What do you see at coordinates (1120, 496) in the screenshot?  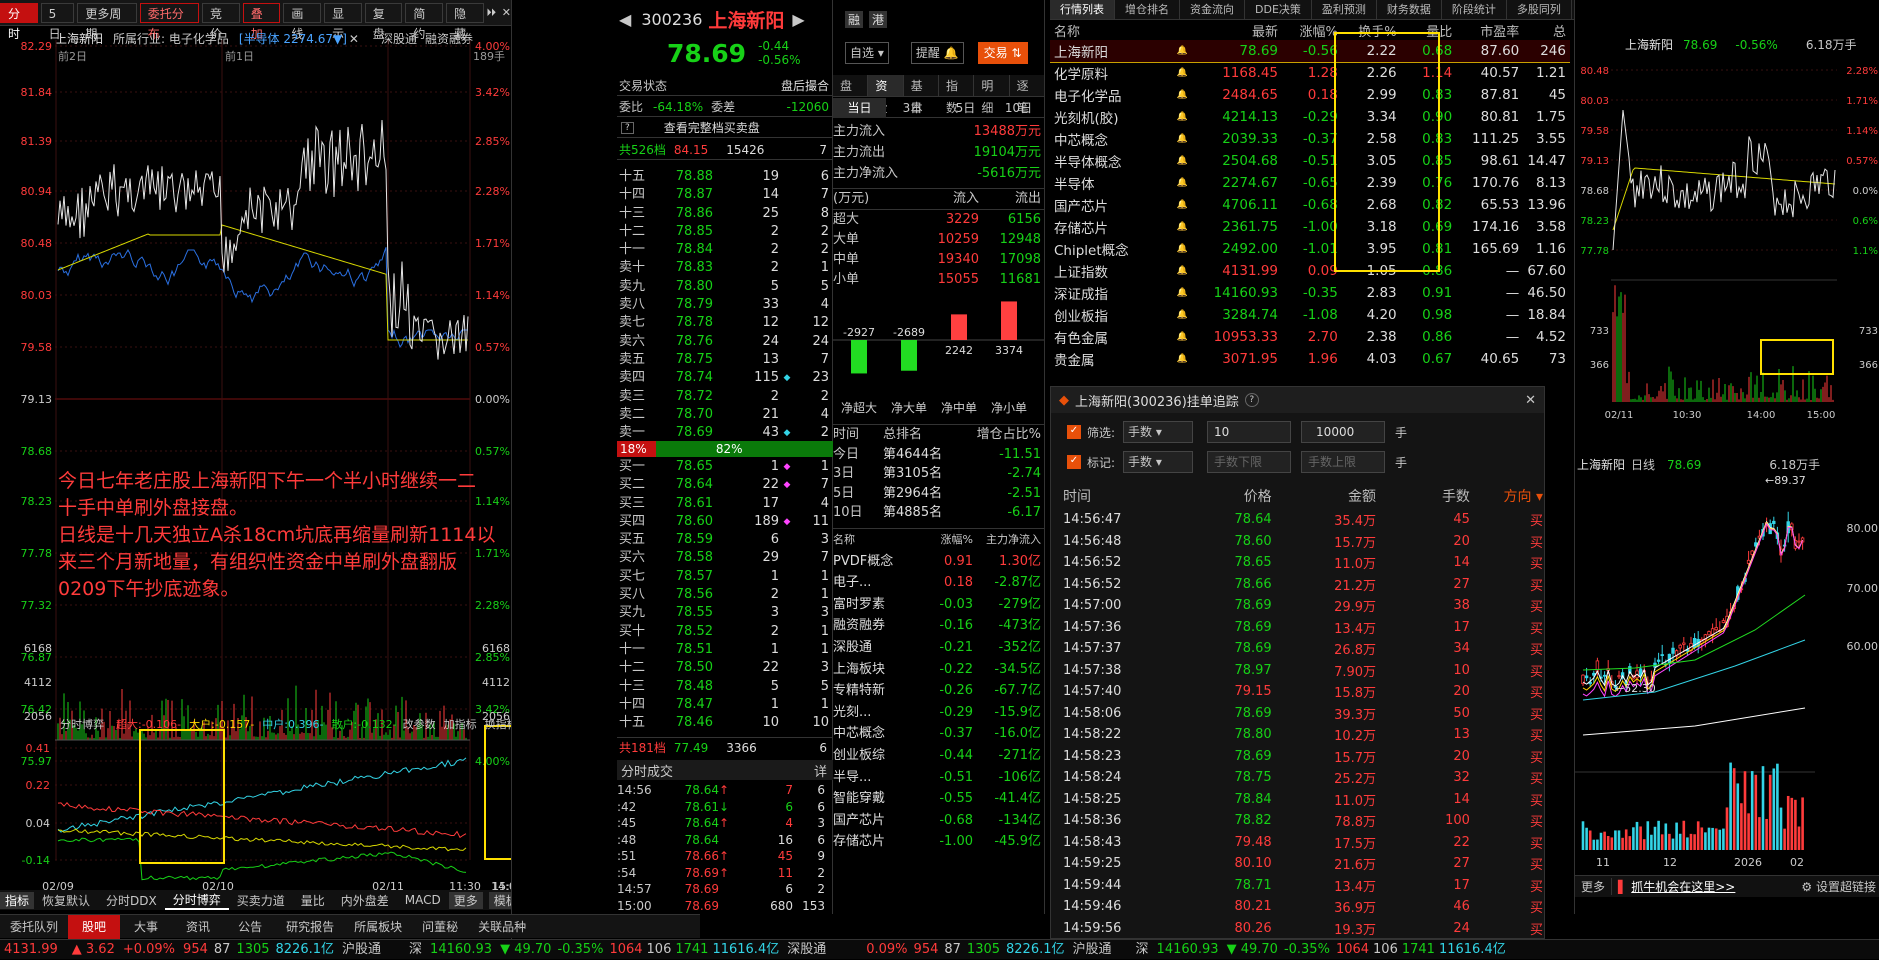 I see `tracker-col-header: 时间` at bounding box center [1120, 496].